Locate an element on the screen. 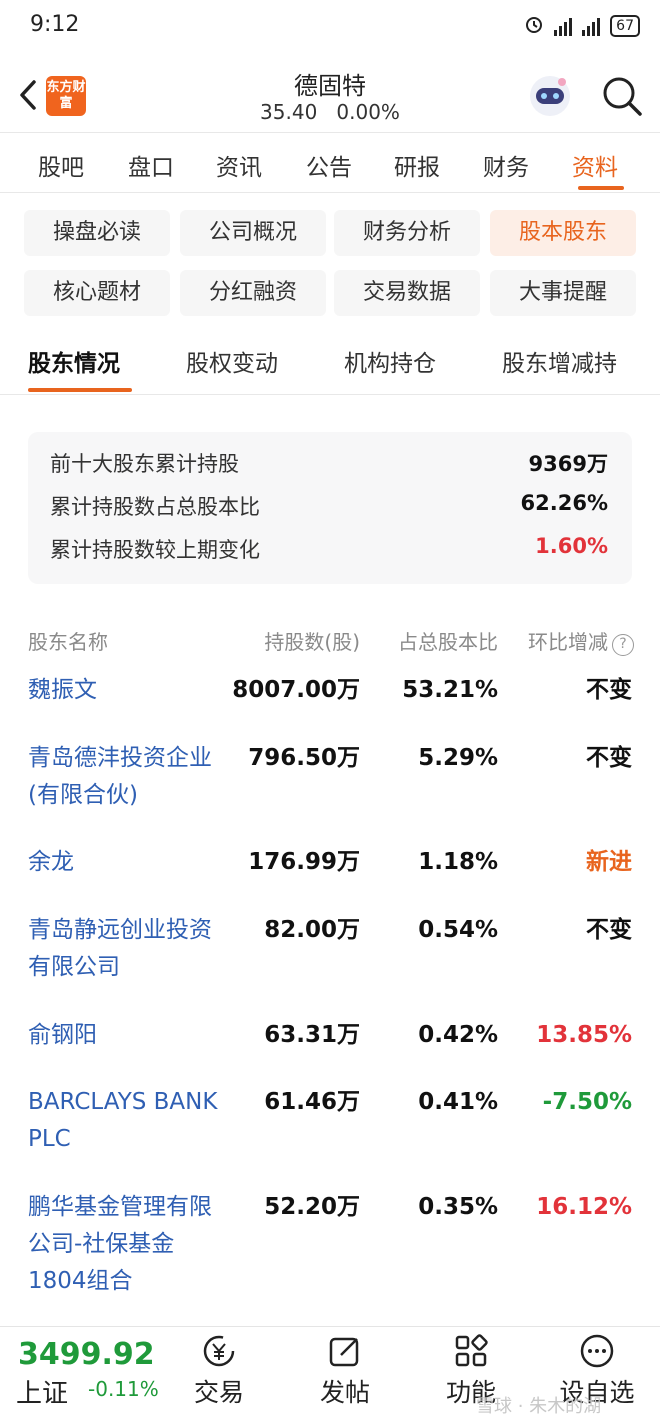 This screenshot has height=1425, width=660. edit-icon is located at coordinates (345, 1351).